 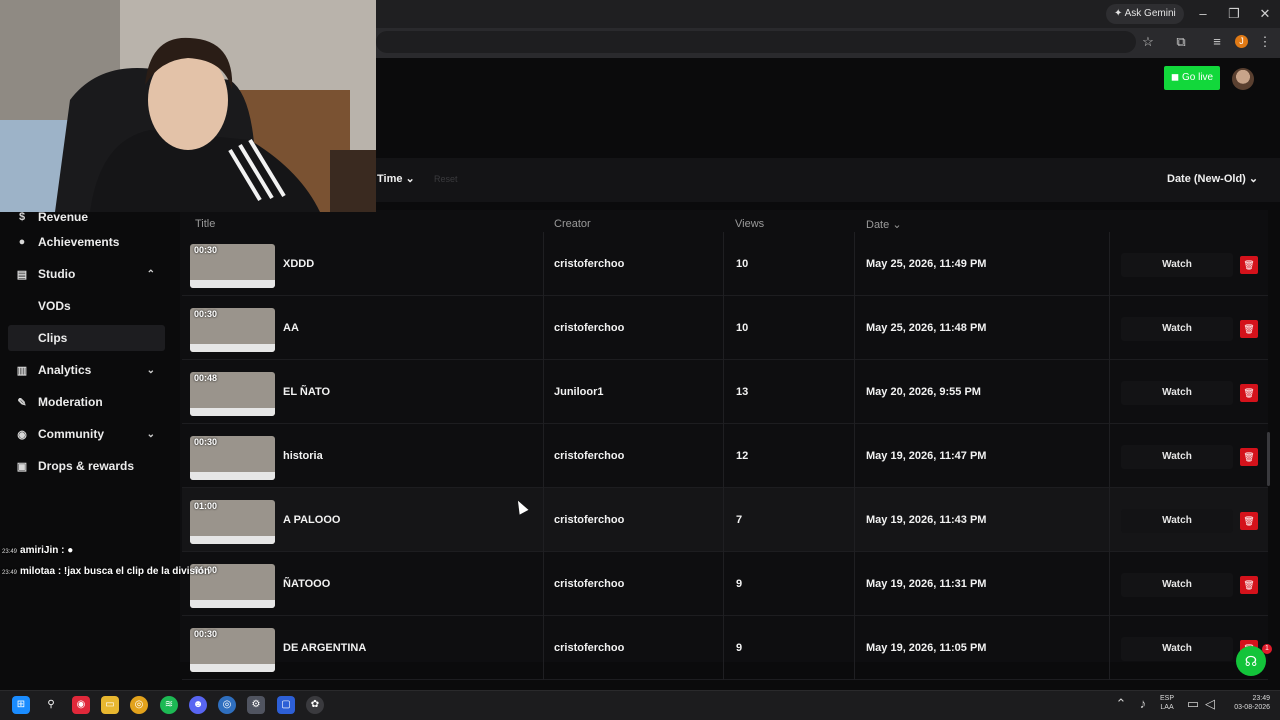 I want to click on column-header-title: Title, so click(x=205, y=224).